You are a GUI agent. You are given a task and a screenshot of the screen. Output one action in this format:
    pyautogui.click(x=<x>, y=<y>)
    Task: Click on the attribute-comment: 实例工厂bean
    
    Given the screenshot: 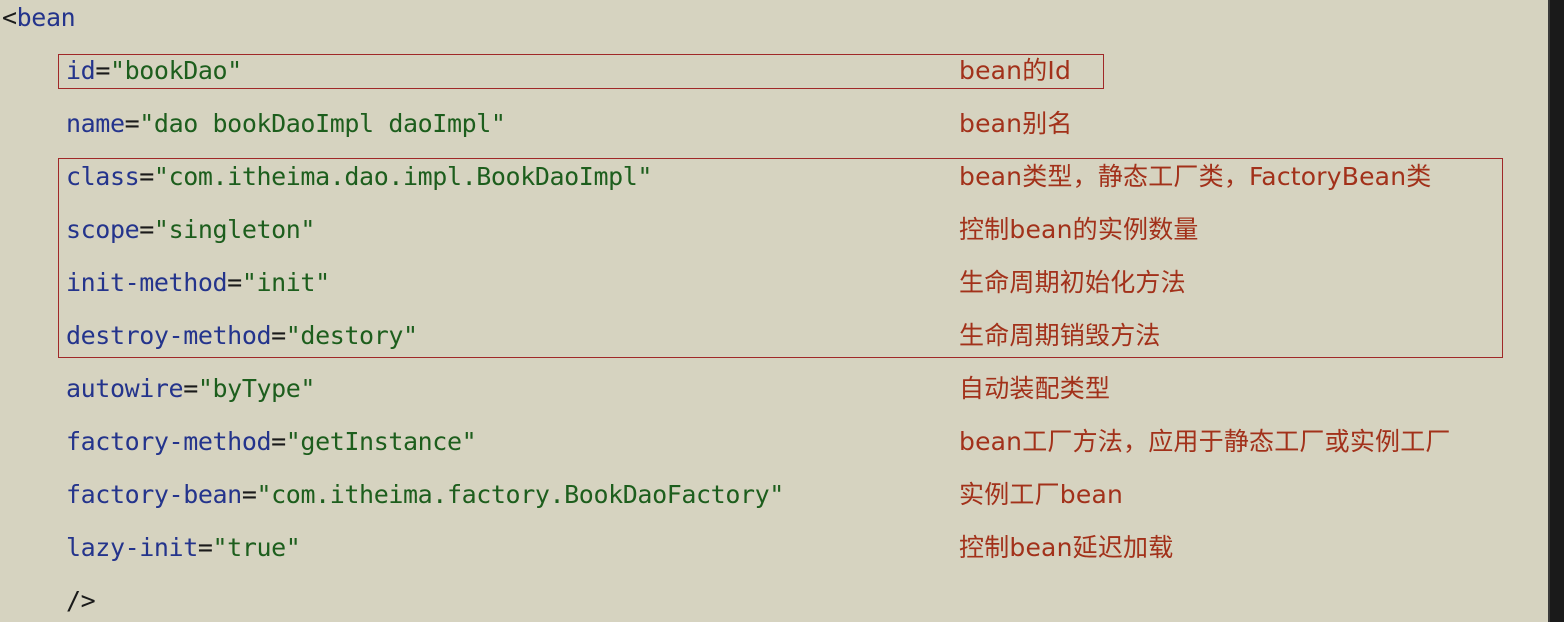 What is the action you would take?
    pyautogui.click(x=1041, y=494)
    